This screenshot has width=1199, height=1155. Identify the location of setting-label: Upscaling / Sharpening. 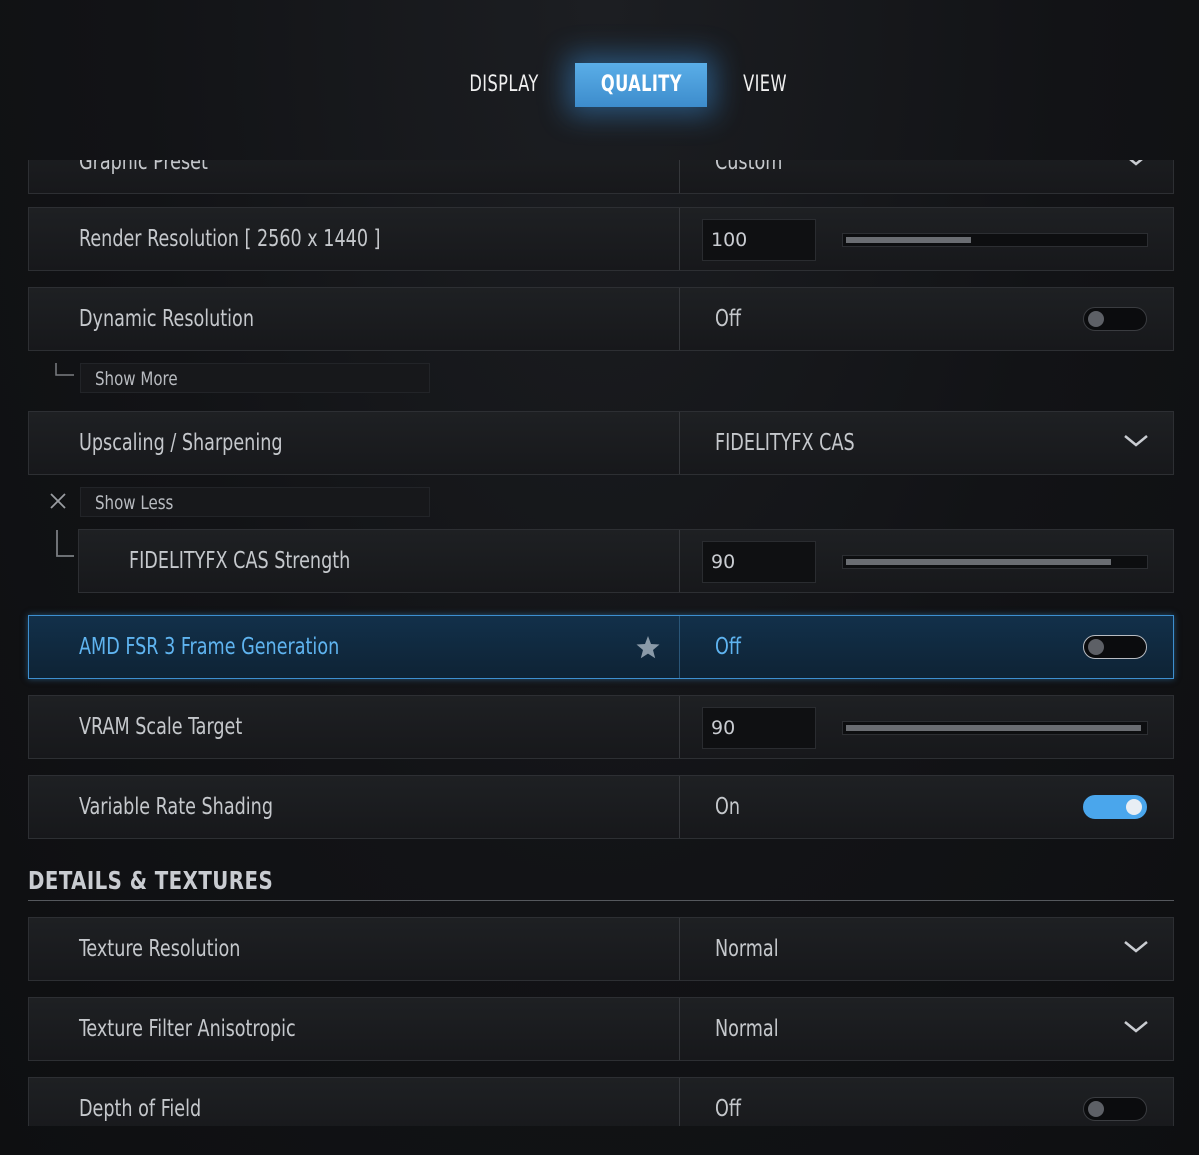
(181, 443).